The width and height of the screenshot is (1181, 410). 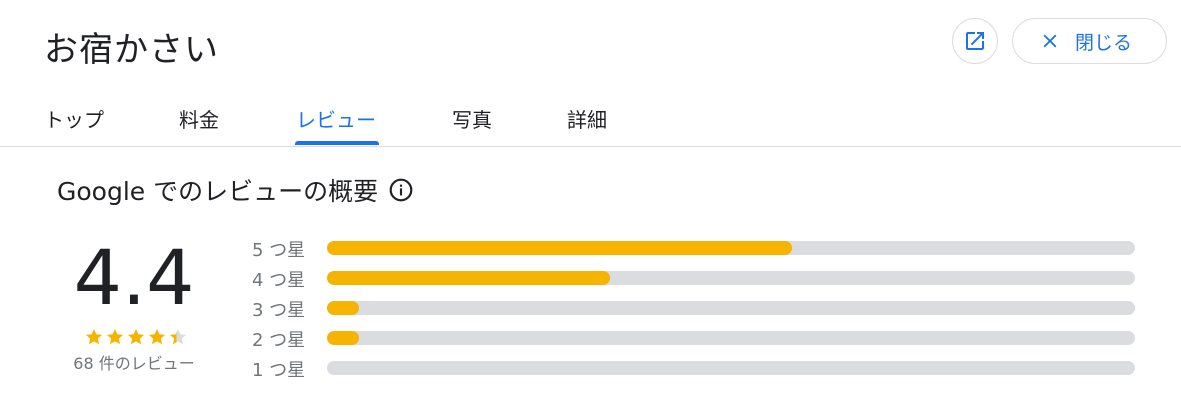 I want to click on review-summary-title: Google でのレビューの概要, so click(x=218, y=191).